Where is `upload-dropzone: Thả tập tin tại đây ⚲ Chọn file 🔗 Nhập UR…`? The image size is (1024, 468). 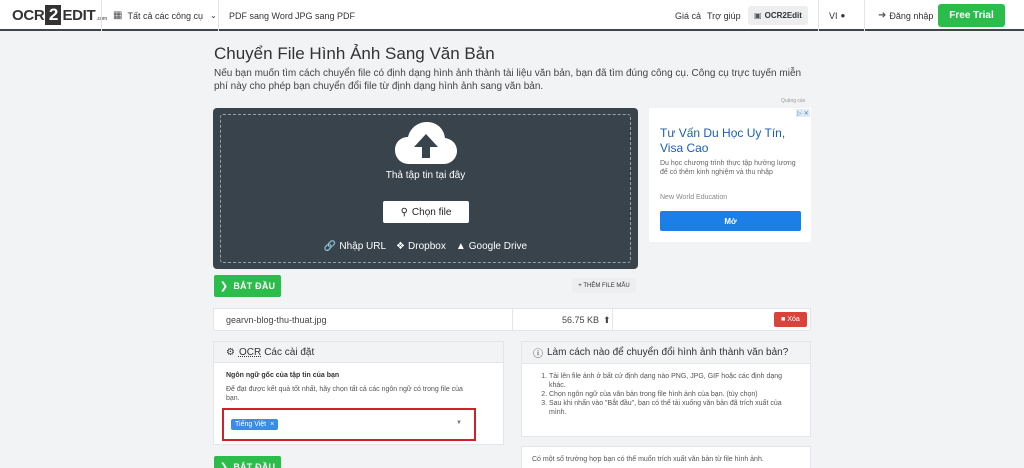
upload-dropzone: Thả tập tin tại đây ⚲ Chọn file 🔗 Nhập UR… is located at coordinates (425, 188).